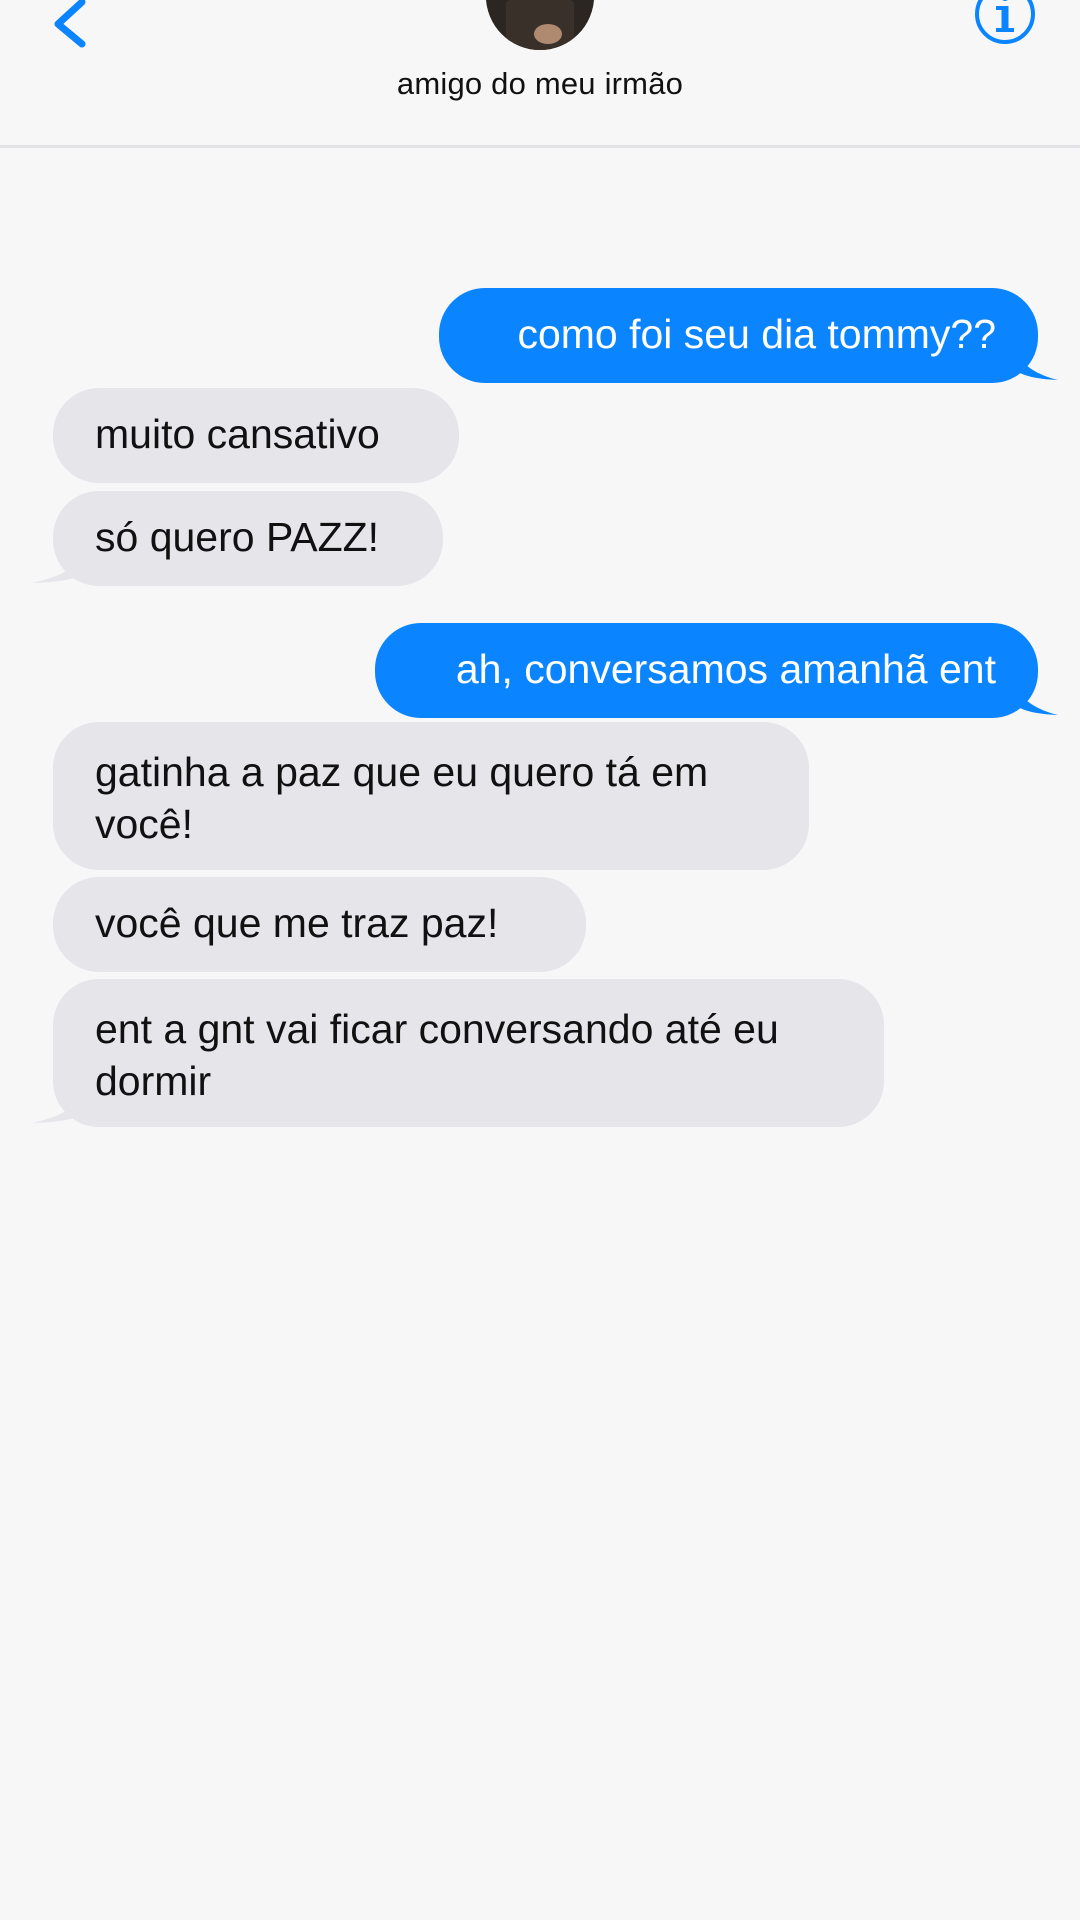  Describe the element at coordinates (402, 798) in the screenshot. I see `message-text: gatinha a paz que eu quero tá em você!` at that location.